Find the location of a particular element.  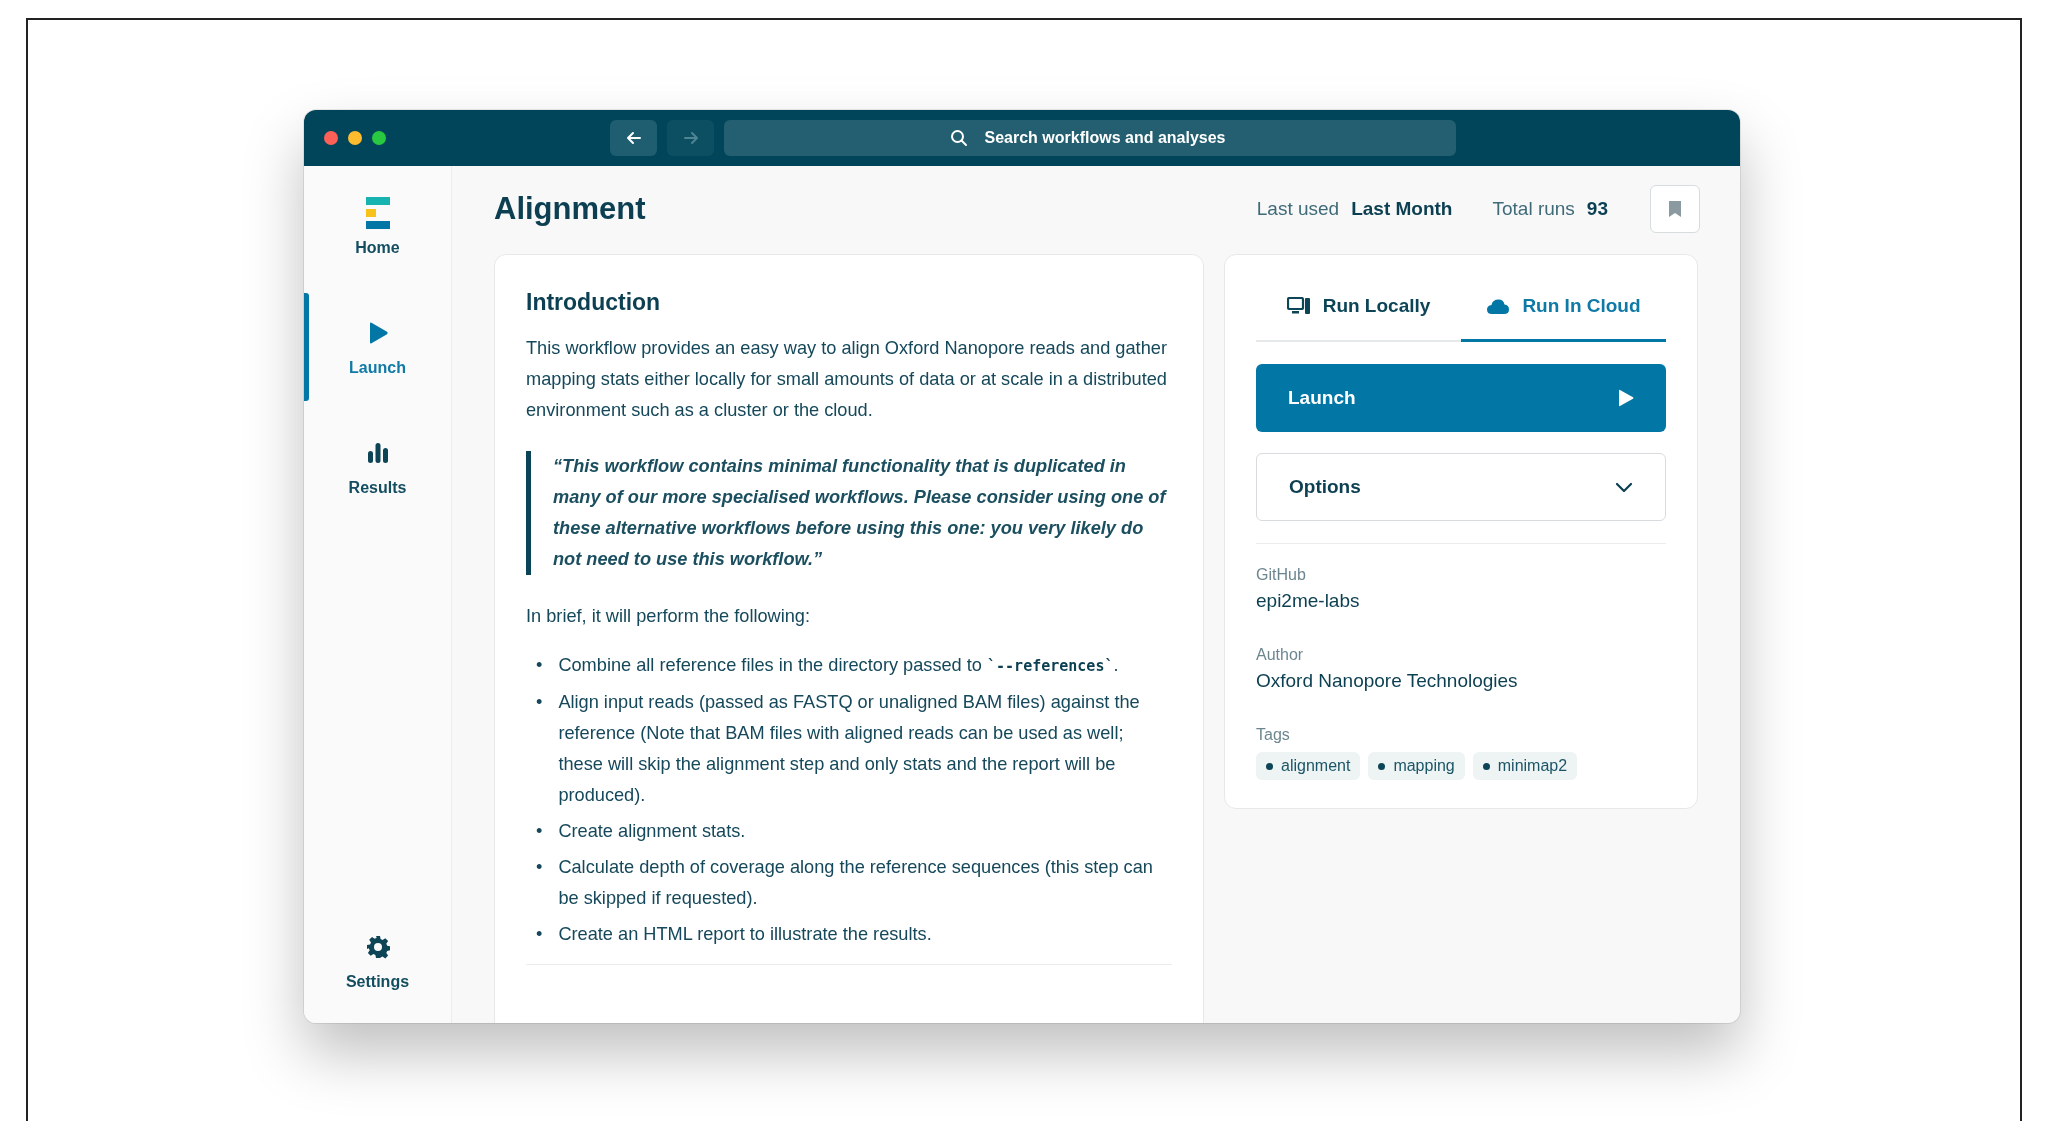

bookmark-button is located at coordinates (1675, 209).